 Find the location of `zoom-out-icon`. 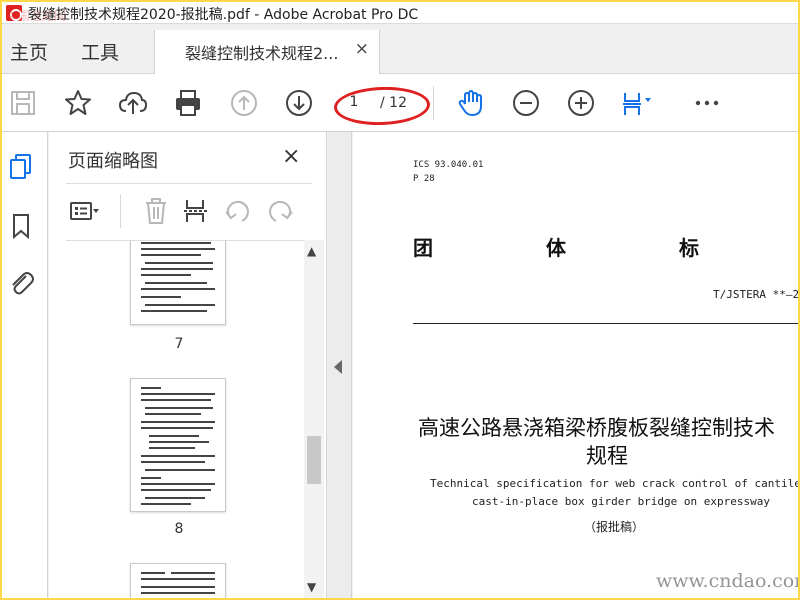

zoom-out-icon is located at coordinates (526, 103).